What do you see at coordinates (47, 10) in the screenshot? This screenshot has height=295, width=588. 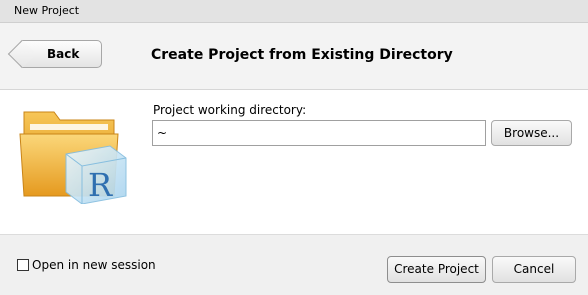 I see `window-title: New Project` at bounding box center [47, 10].